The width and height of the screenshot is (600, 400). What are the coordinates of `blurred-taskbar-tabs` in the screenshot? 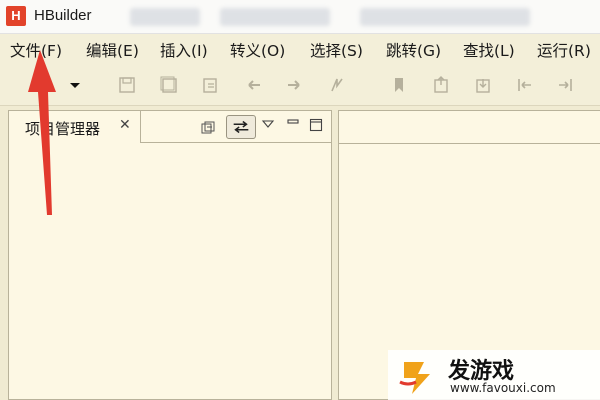 It's located at (360, 17).